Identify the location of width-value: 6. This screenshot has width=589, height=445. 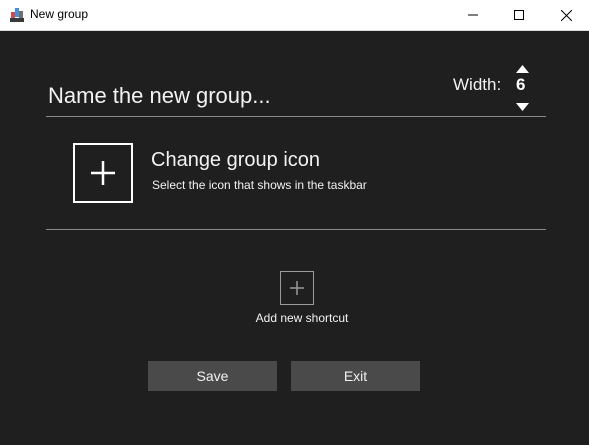
(521, 84).